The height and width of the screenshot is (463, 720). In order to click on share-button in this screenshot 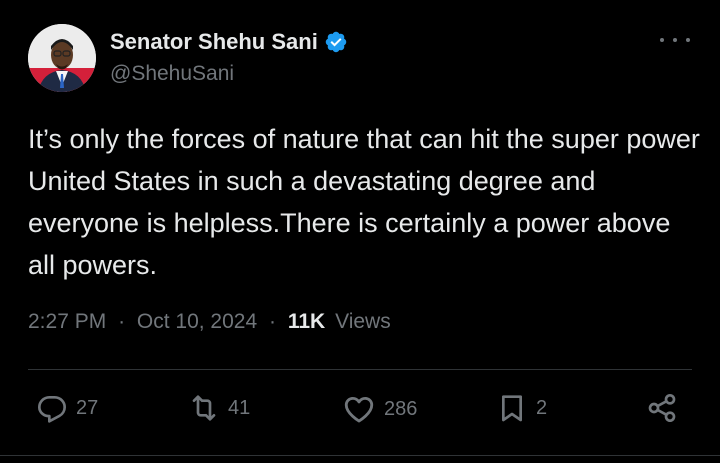, I will do `click(662, 408)`.